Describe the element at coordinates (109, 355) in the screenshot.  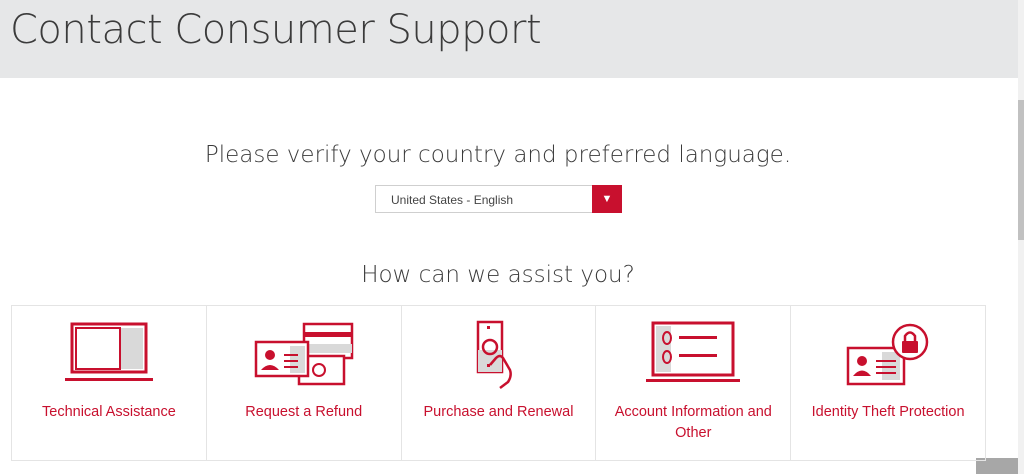
I see `laptop-icon` at that location.